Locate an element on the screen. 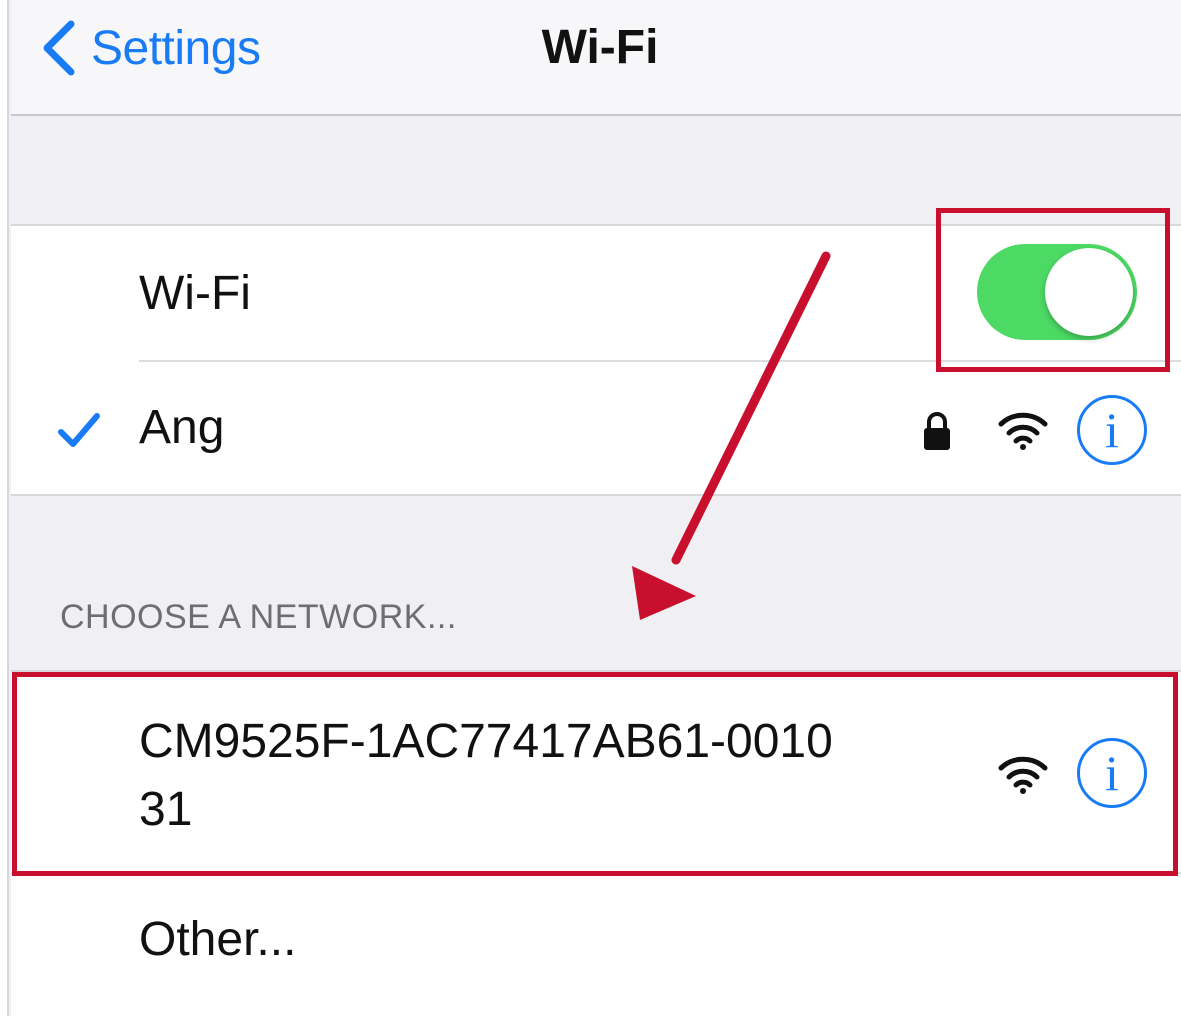 The width and height of the screenshot is (1181, 1016). checkmark-icon is located at coordinates (79, 430).